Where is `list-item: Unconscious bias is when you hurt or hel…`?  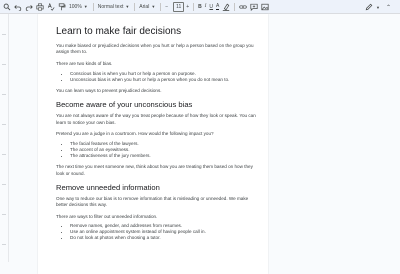
list-item: Unconscious bias is when you hurt or hel… is located at coordinates (163, 80).